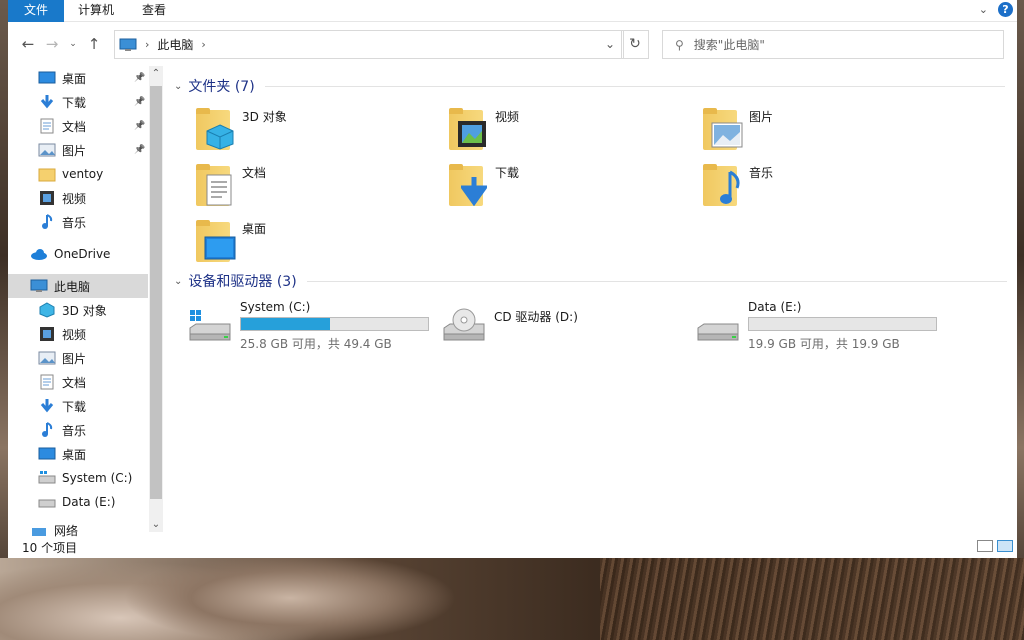  I want to click on folders-group-header: ⌄ 文件夹 (7), so click(589, 86).